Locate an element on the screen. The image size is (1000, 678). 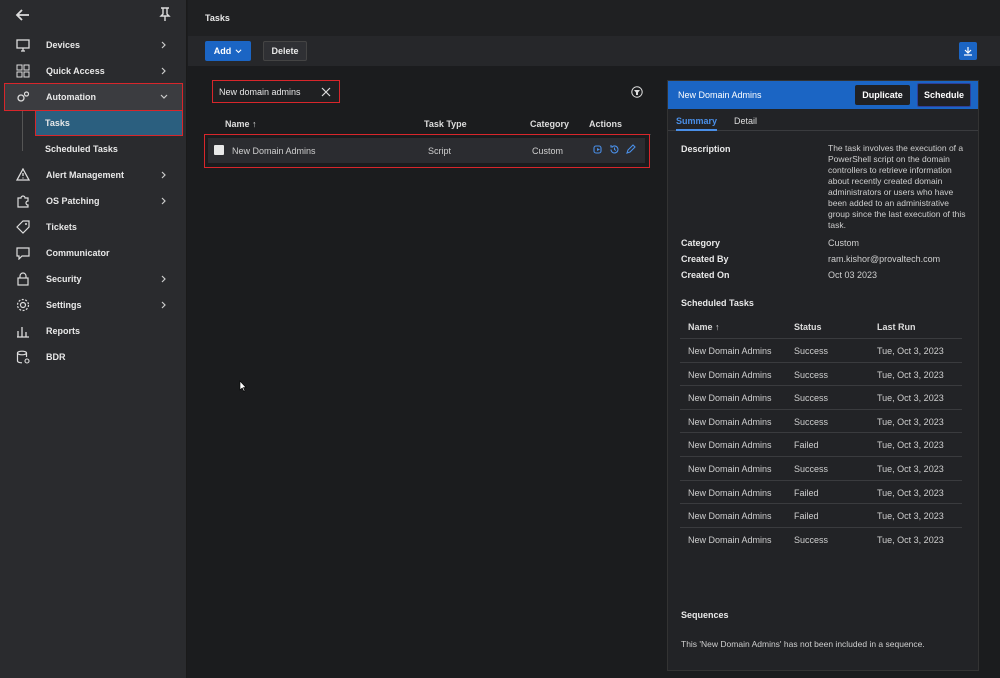
sidebar-item-alert-management: Alert Management is located at coordinates (93, 175).